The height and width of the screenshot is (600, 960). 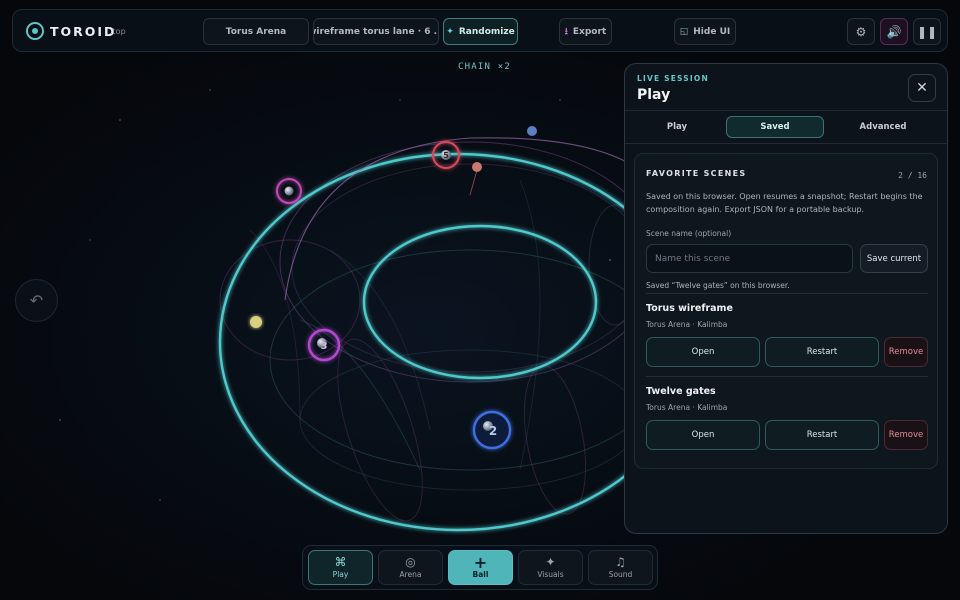 I want to click on undo-icon: ↶, so click(x=36, y=300).